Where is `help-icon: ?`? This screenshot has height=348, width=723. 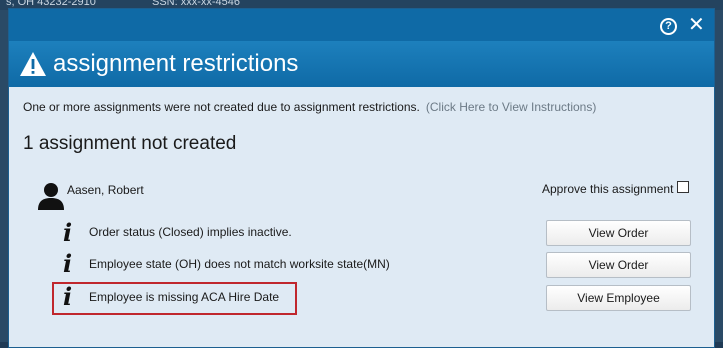 help-icon: ? is located at coordinates (668, 26).